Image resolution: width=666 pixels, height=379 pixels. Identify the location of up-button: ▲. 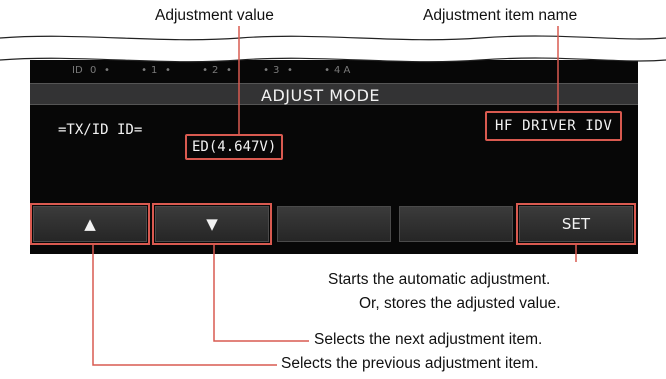
(90, 224).